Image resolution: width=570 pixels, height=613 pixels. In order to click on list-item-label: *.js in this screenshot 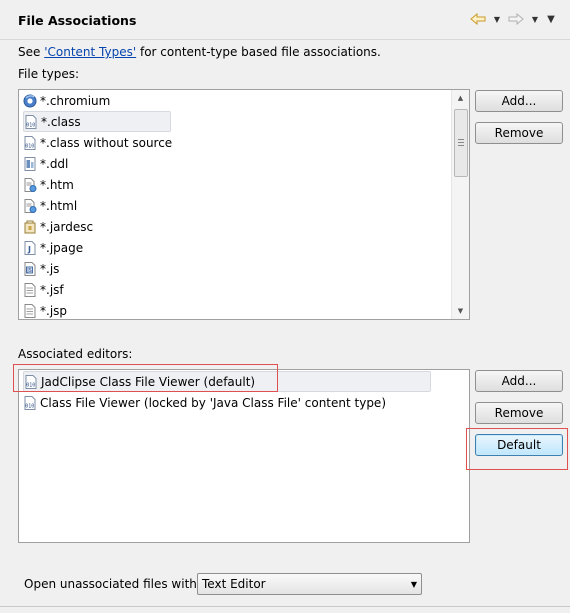, I will do `click(50, 268)`.